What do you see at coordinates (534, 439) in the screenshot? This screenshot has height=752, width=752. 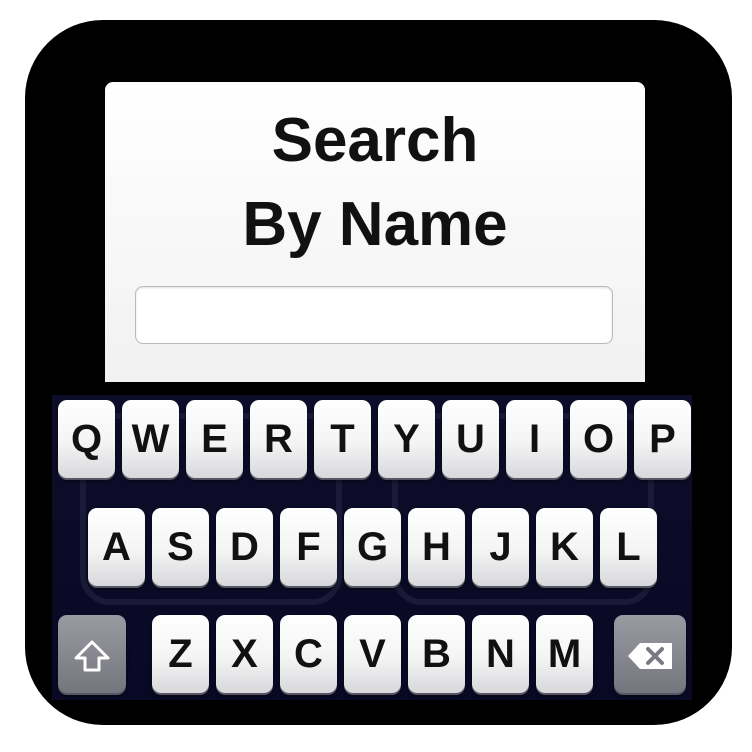 I see `key-i: I` at bounding box center [534, 439].